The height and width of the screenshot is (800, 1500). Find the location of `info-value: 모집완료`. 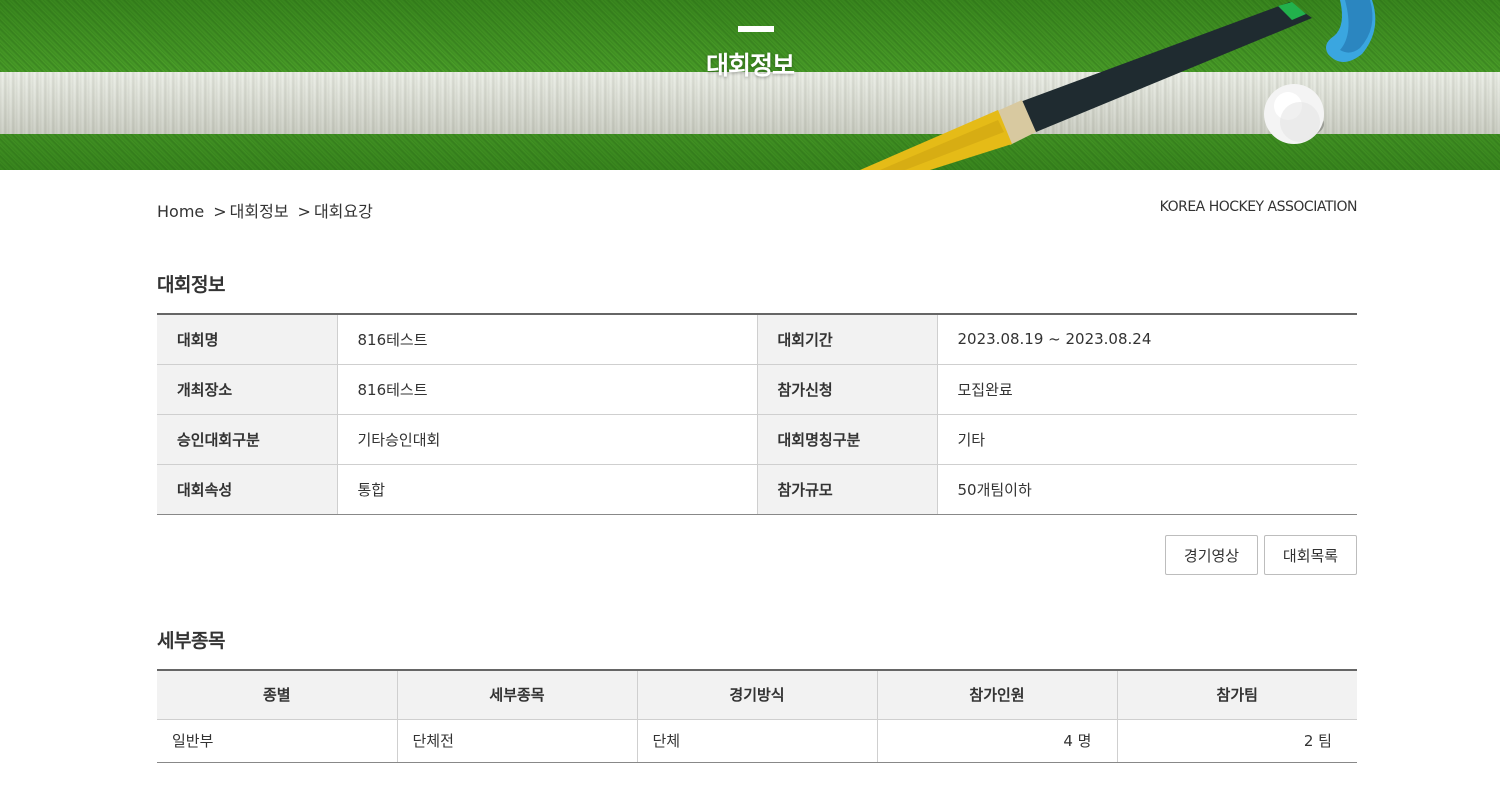

info-value: 모집완료 is located at coordinates (1146, 389).